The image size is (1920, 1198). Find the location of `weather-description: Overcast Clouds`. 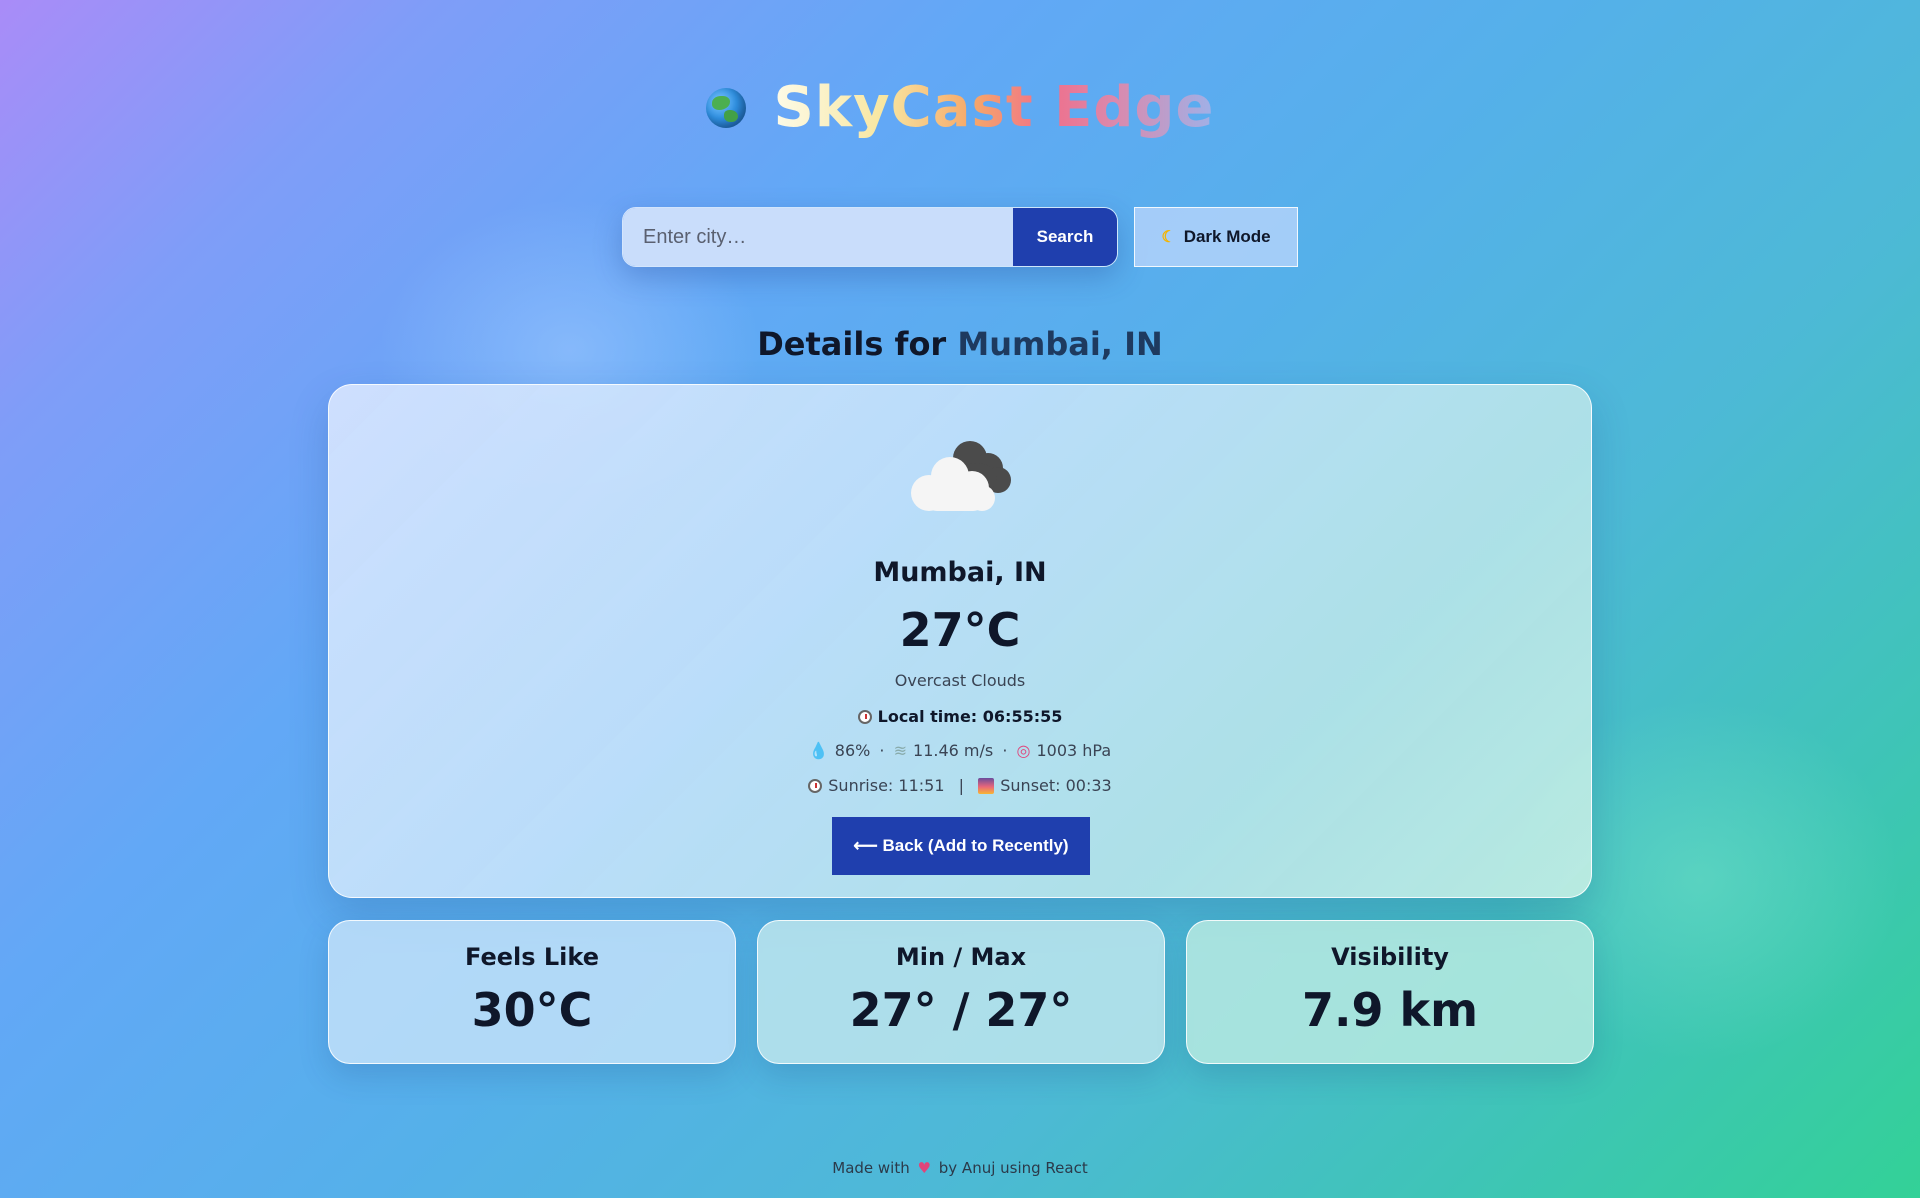

weather-description: Overcast Clouds is located at coordinates (960, 680).